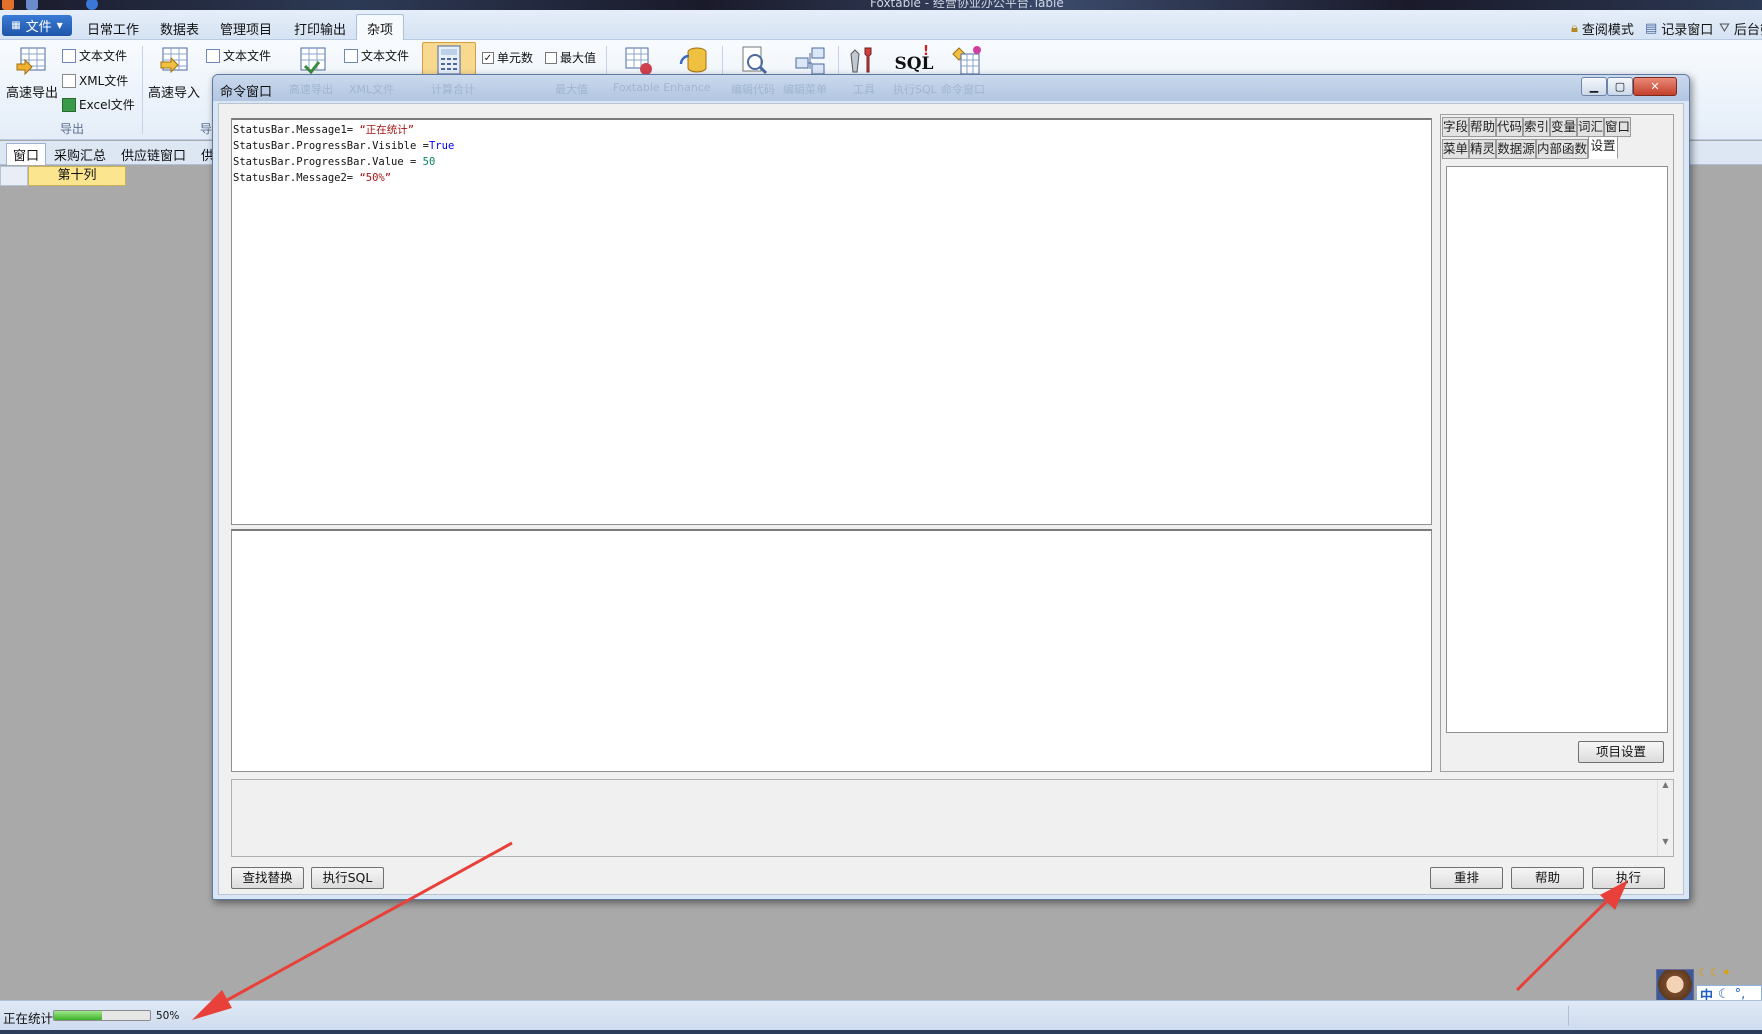 The image size is (1762, 1034). What do you see at coordinates (290, 178) in the screenshot?
I see `code-object: StatusBar.Message2` at bounding box center [290, 178].